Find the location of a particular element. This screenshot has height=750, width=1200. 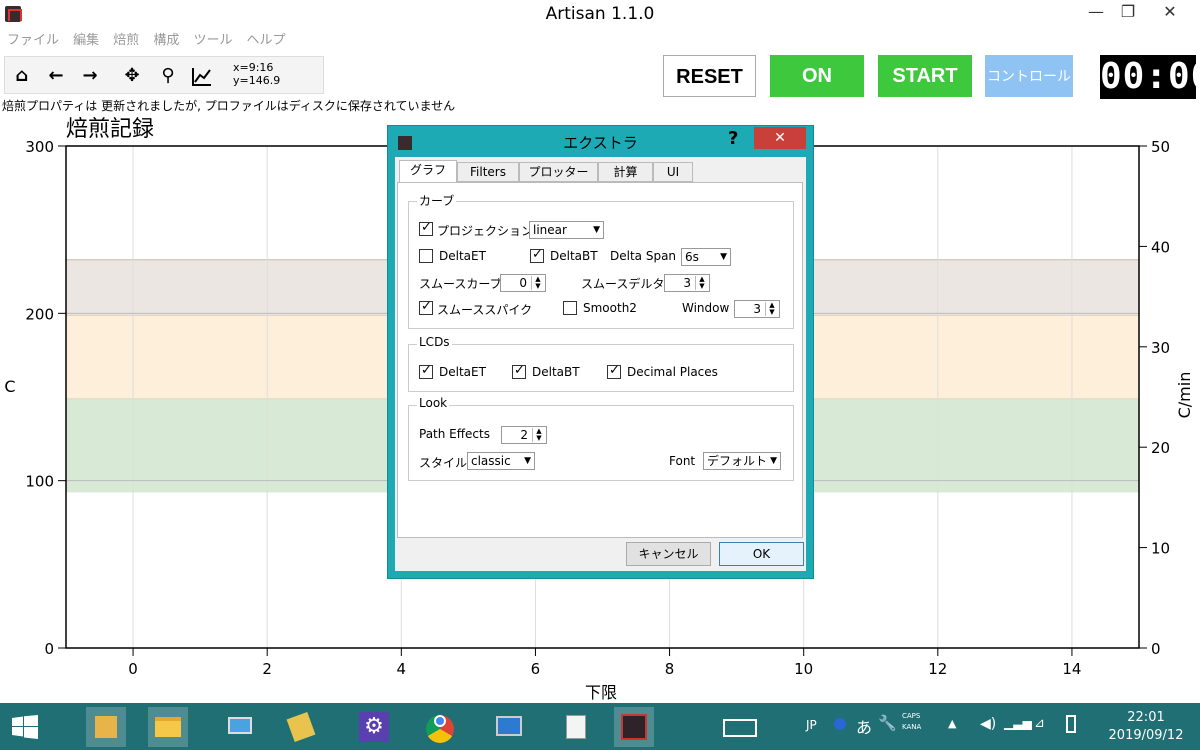

x-axis-label: 下限 is located at coordinates (601, 692).